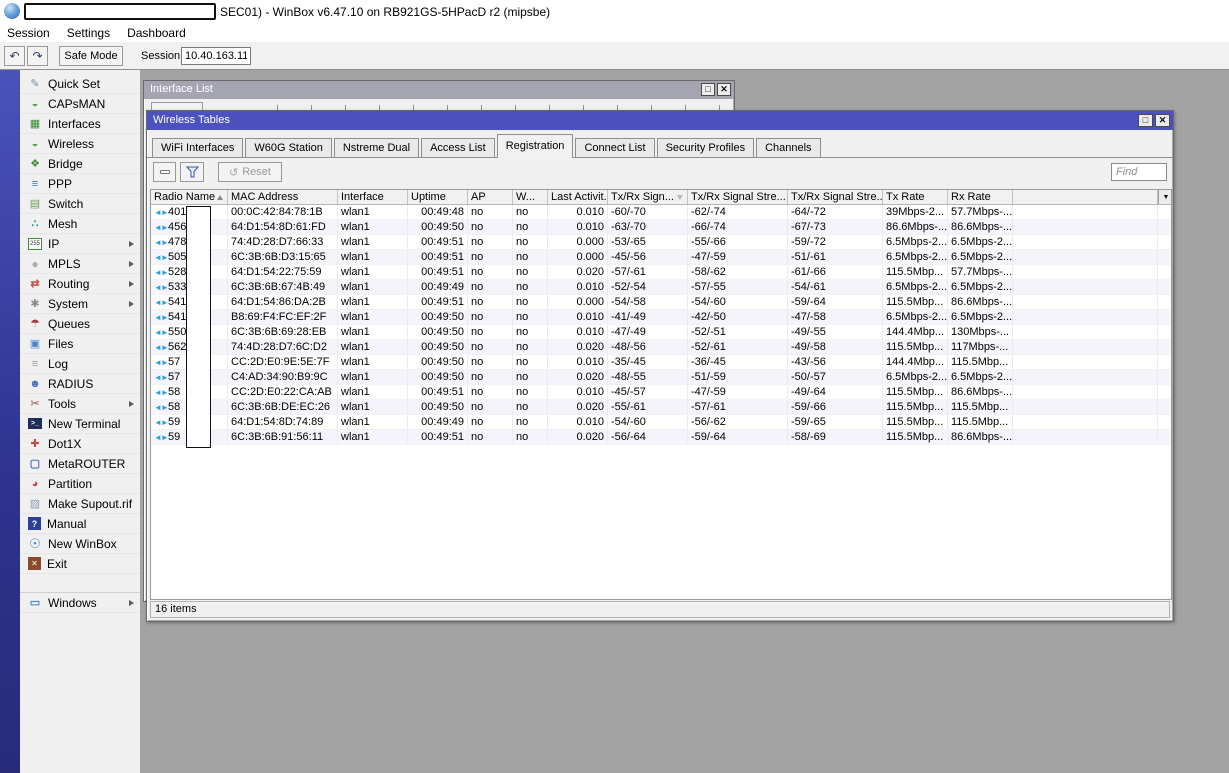  Describe the element at coordinates (438, 377) in the screenshot. I see `cell-uptime: 00:49:50` at that location.